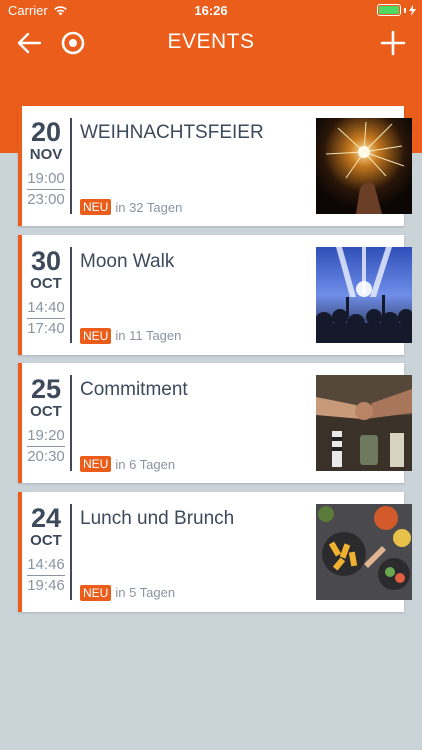  Describe the element at coordinates (46, 309) in the screenshot. I see `event-start-time: 14:40` at that location.